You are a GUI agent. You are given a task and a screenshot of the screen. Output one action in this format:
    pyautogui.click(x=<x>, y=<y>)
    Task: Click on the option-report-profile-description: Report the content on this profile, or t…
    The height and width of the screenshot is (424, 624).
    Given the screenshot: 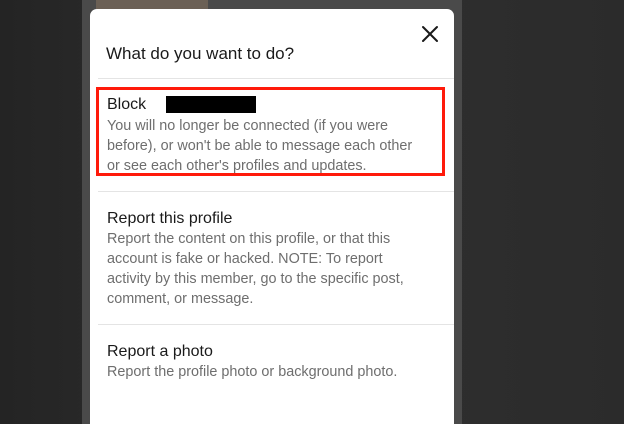 What is the action you would take?
    pyautogui.click(x=277, y=269)
    